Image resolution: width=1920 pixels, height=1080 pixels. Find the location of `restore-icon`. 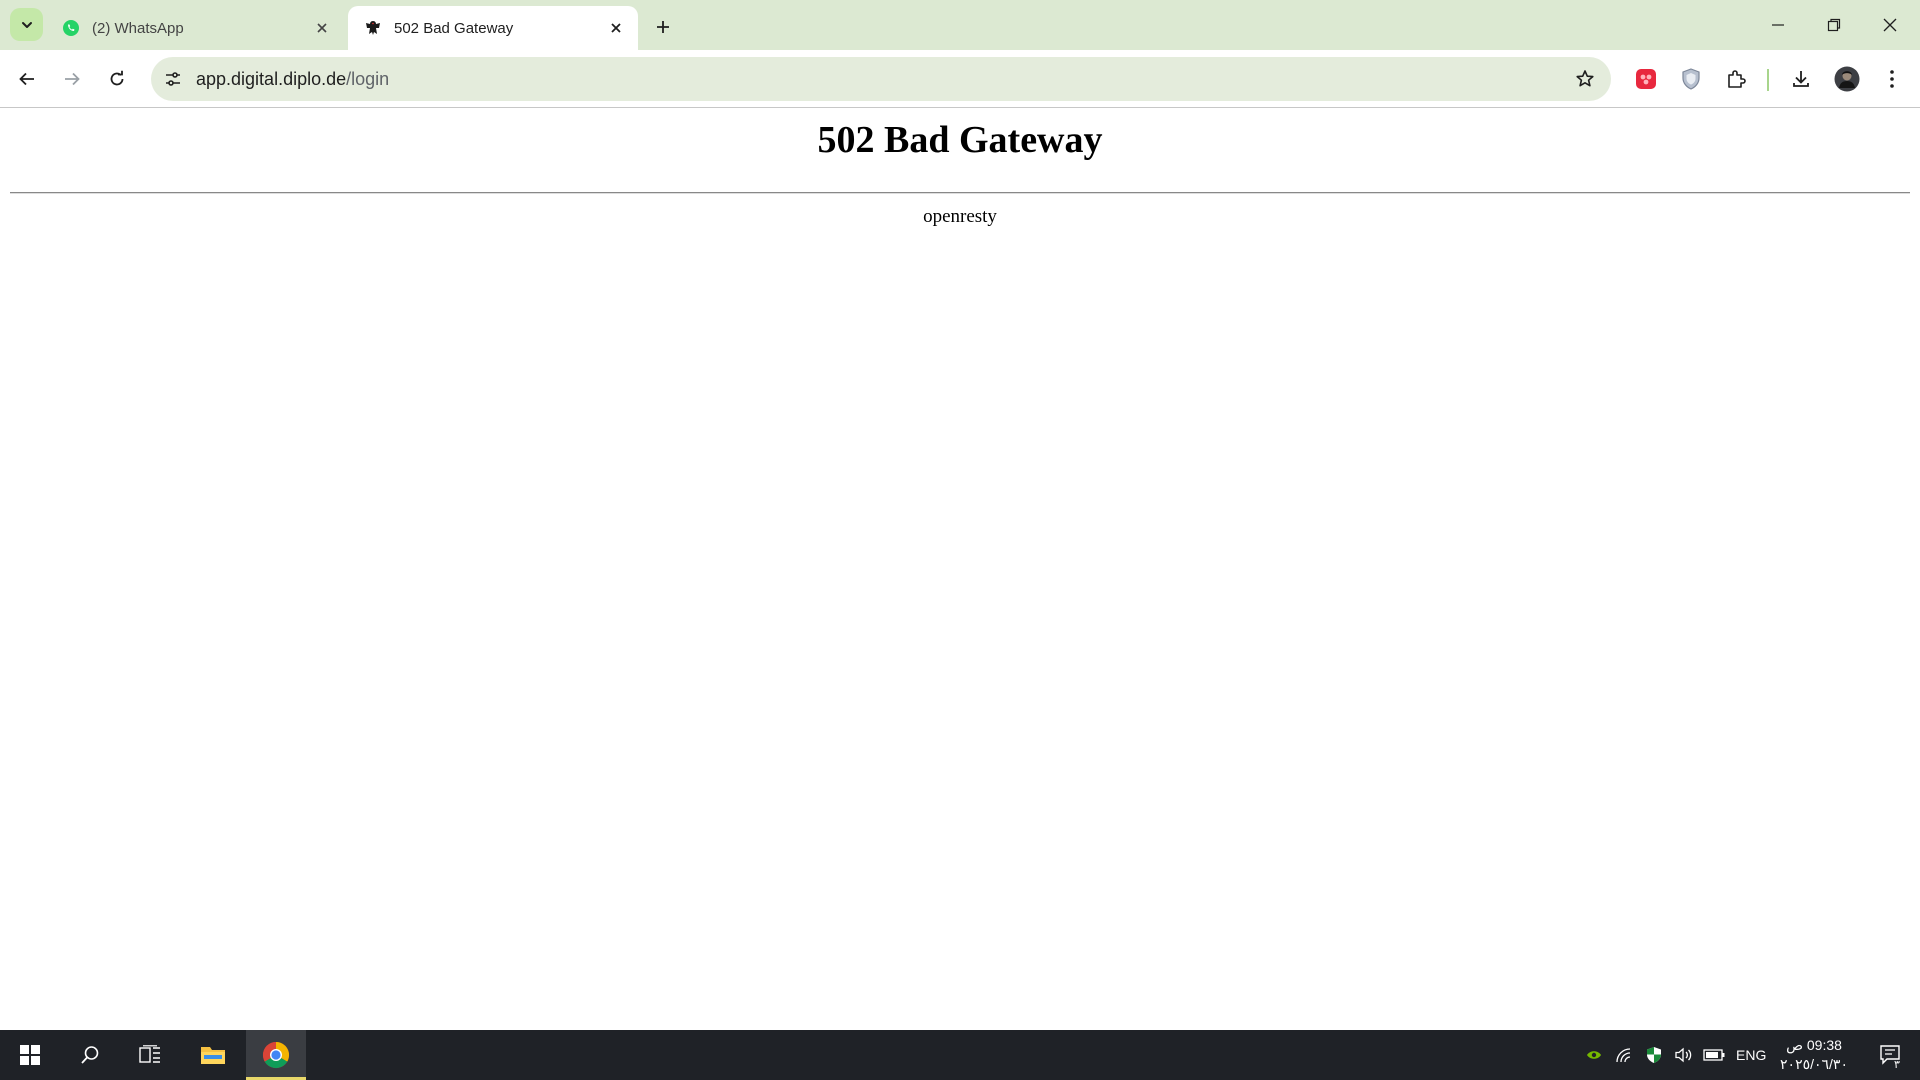

restore-icon is located at coordinates (1834, 25).